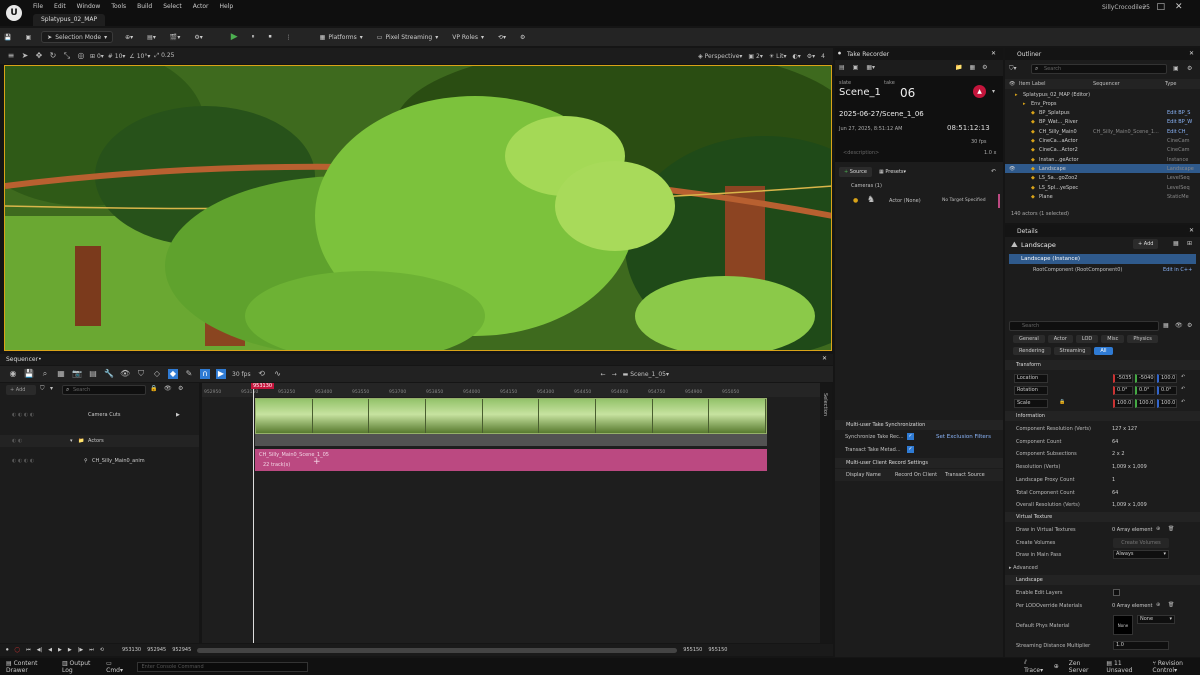  I want to click on pause-button: ⏸, so click(253, 37).